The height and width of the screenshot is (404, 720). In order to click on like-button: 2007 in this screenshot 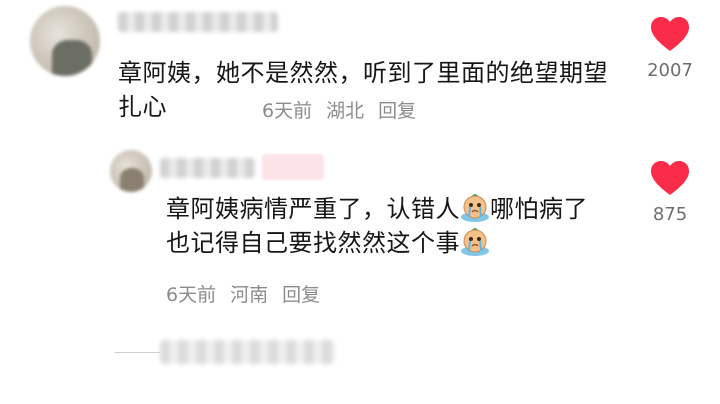, I will do `click(670, 48)`.